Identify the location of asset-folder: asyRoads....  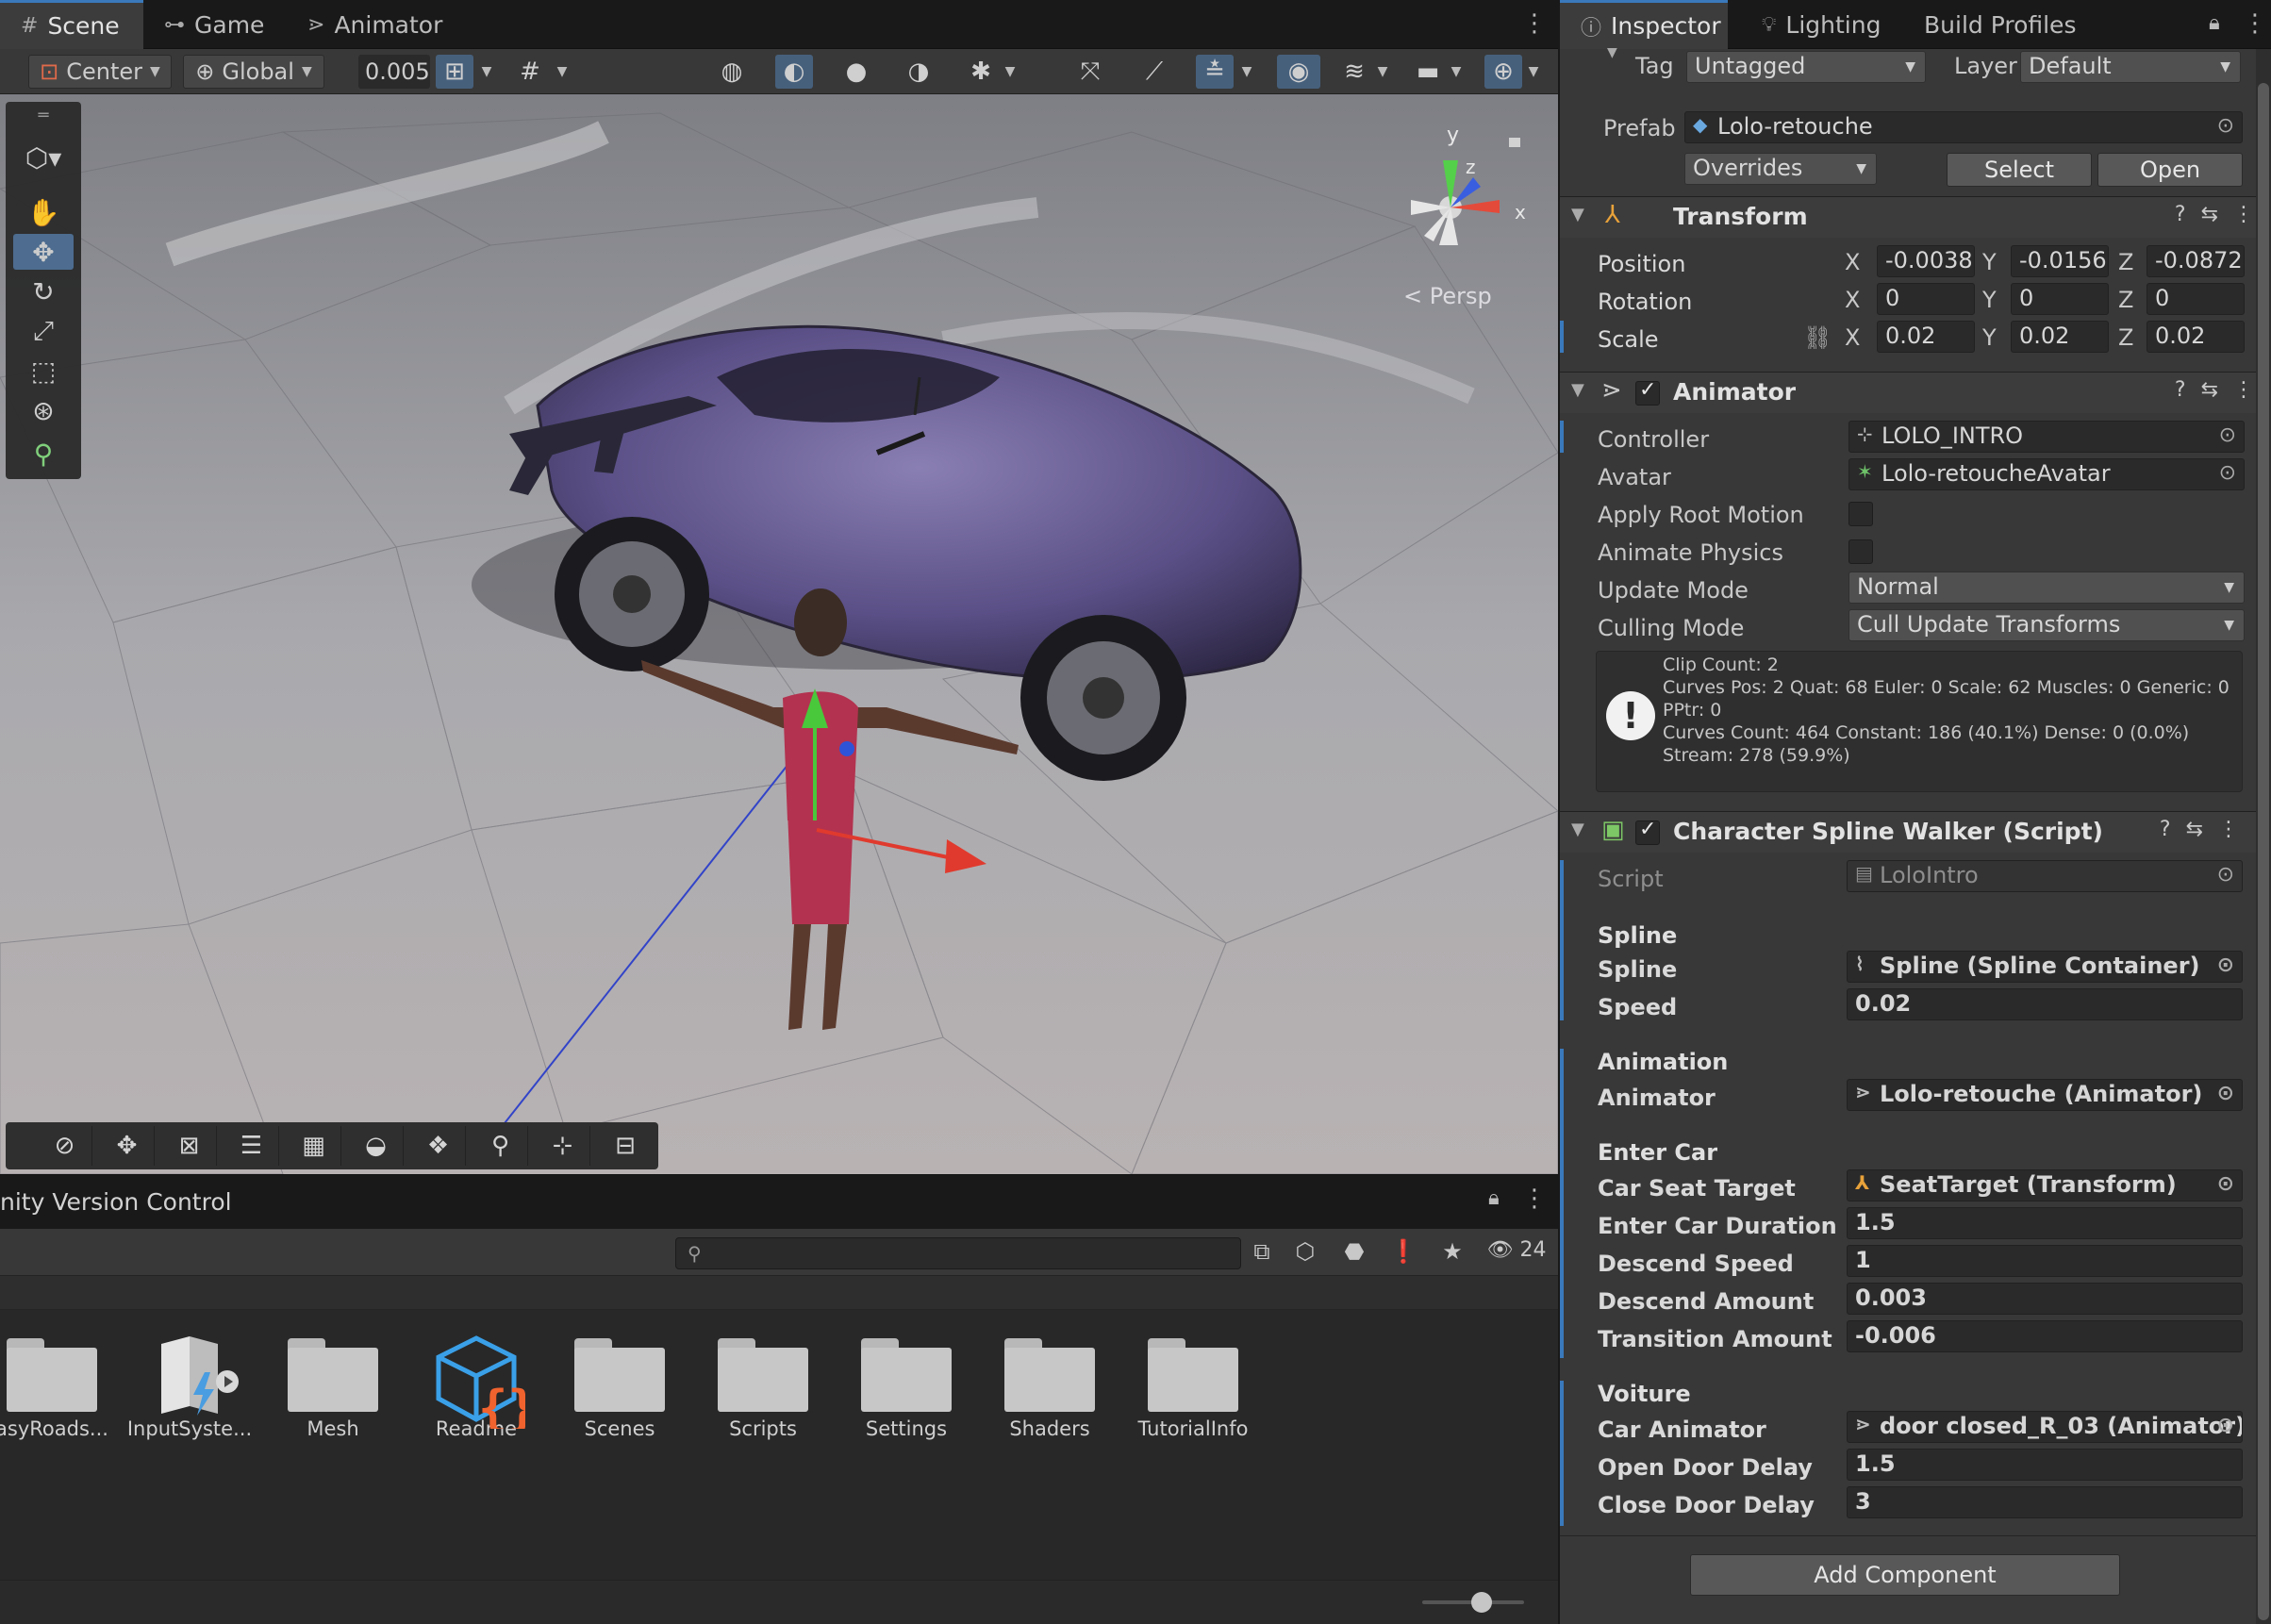
(62, 1387).